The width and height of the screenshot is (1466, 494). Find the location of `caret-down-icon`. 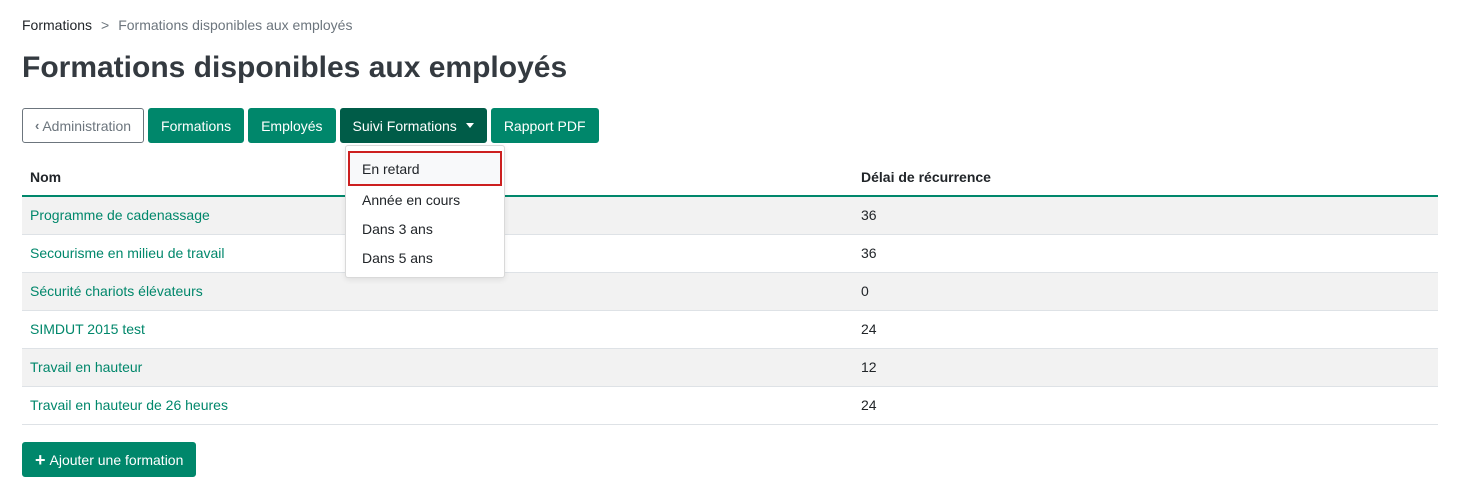

caret-down-icon is located at coordinates (469, 125).